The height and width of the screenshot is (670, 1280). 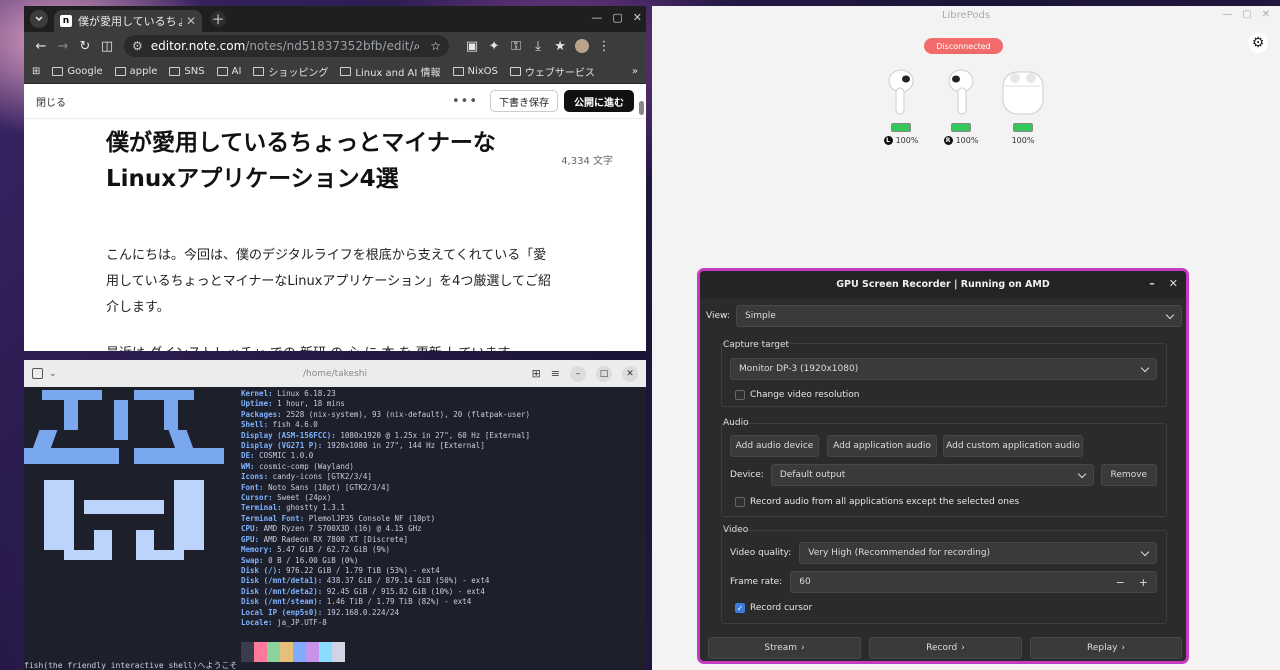 What do you see at coordinates (641, 108) in the screenshot?
I see `scrollbar` at bounding box center [641, 108].